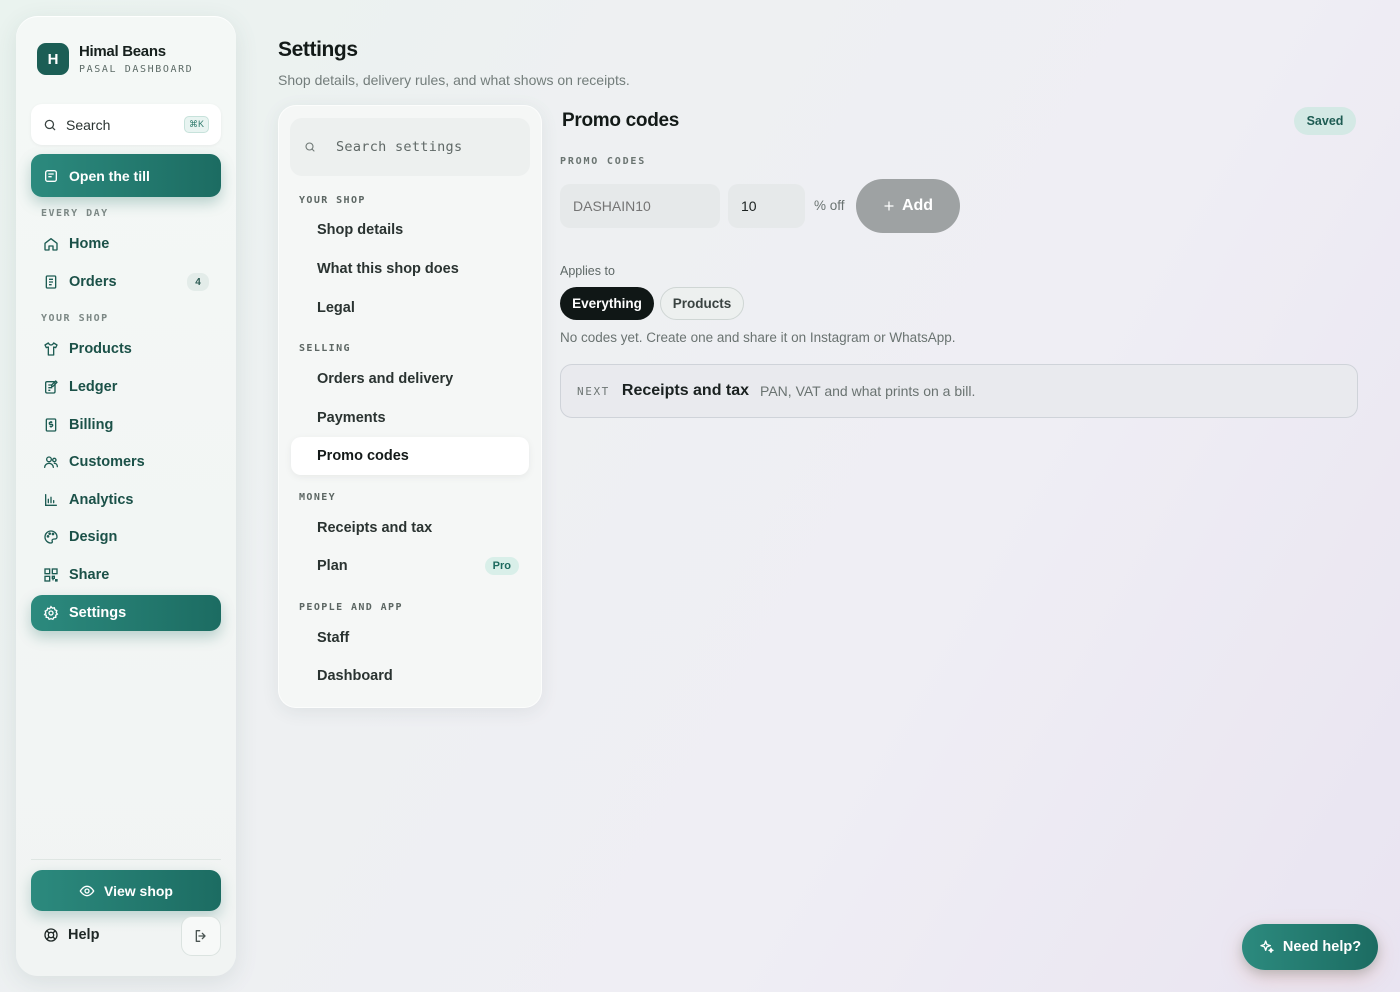 Image resolution: width=1400 pixels, height=992 pixels. What do you see at coordinates (126, 859) in the screenshot?
I see `sidebar-divider` at bounding box center [126, 859].